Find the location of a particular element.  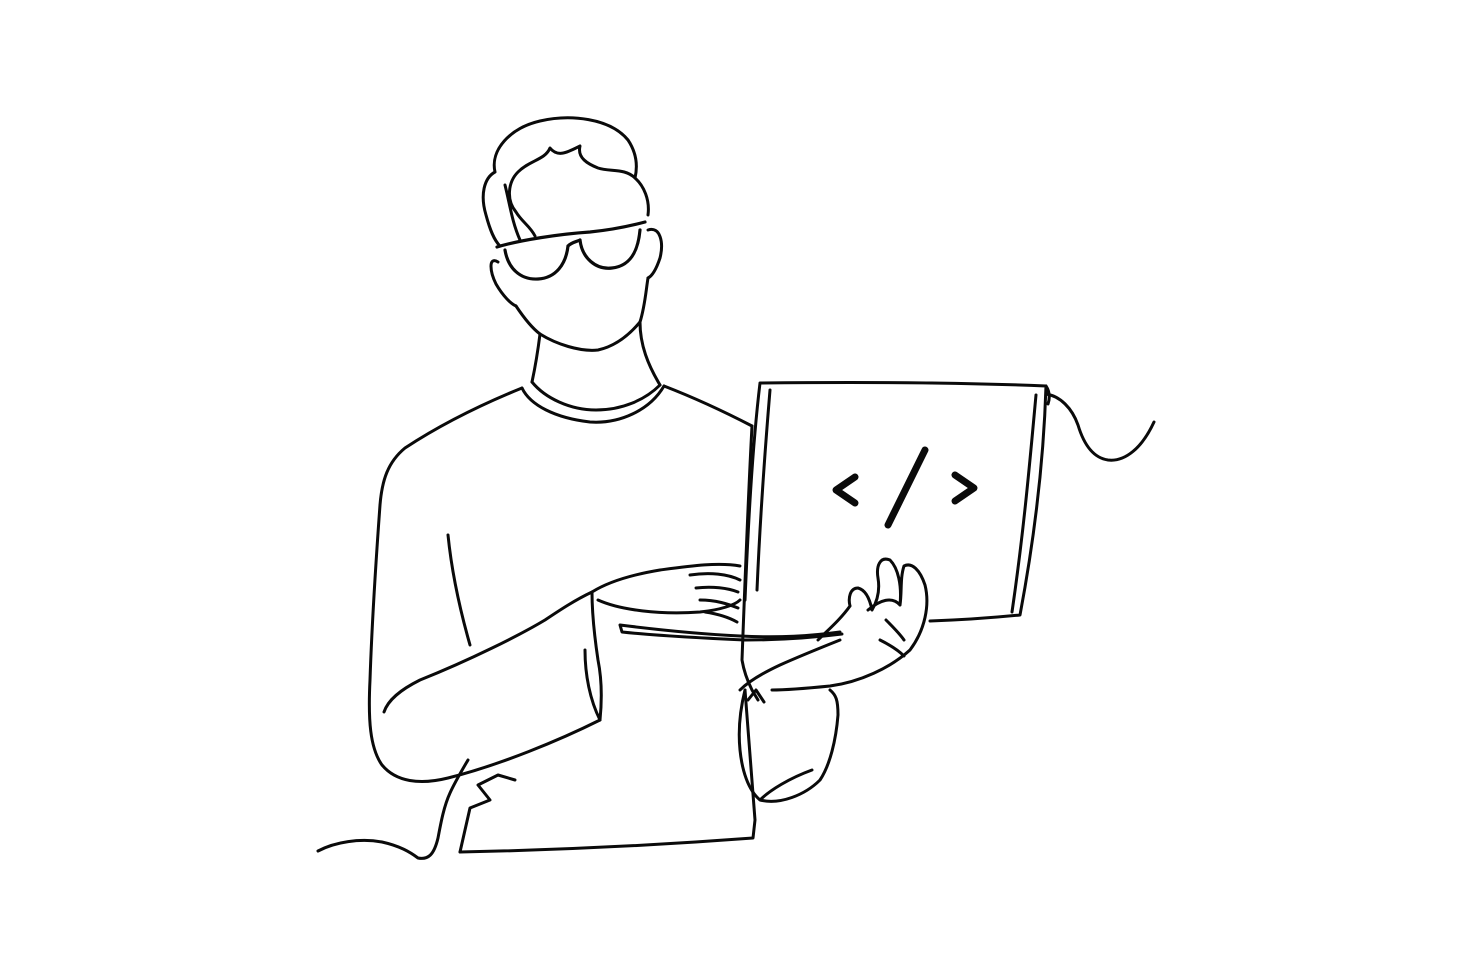

code-brackets-icon is located at coordinates (905, 487).